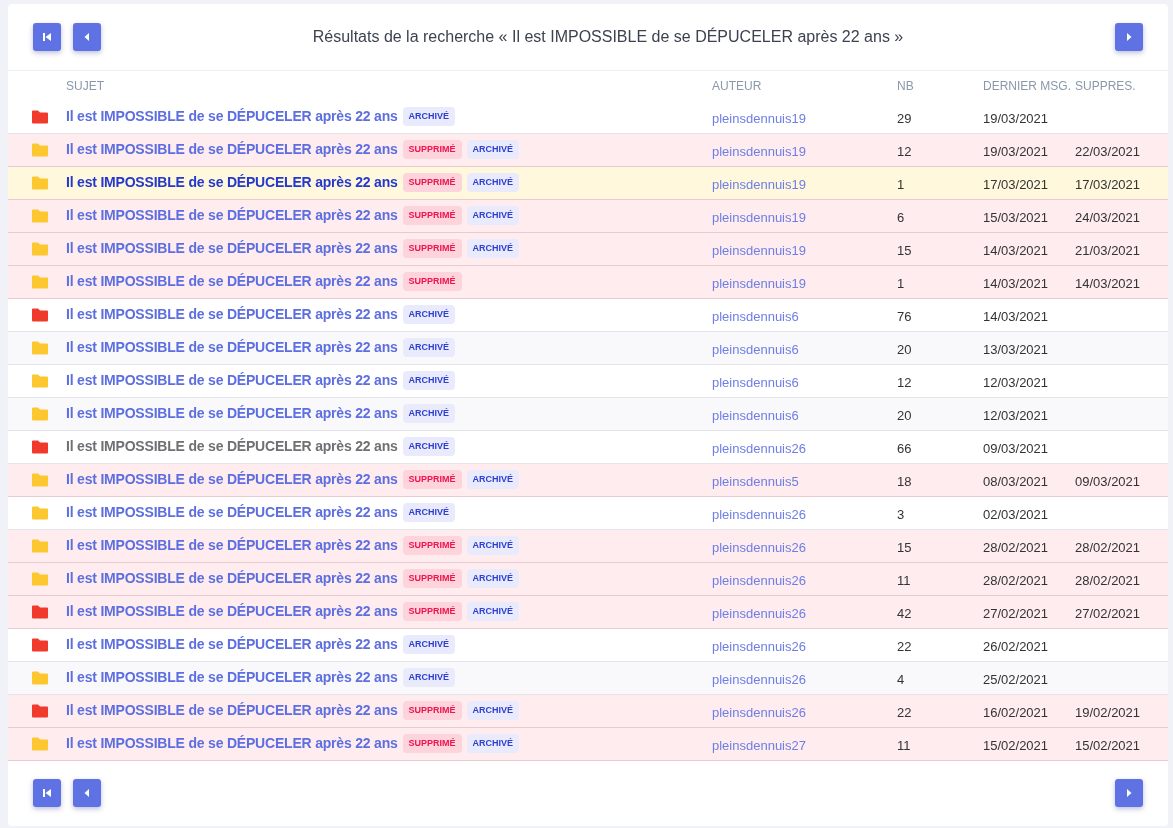 The height and width of the screenshot is (828, 1173). I want to click on last-message-date: 16/02/2021, so click(1016, 713).